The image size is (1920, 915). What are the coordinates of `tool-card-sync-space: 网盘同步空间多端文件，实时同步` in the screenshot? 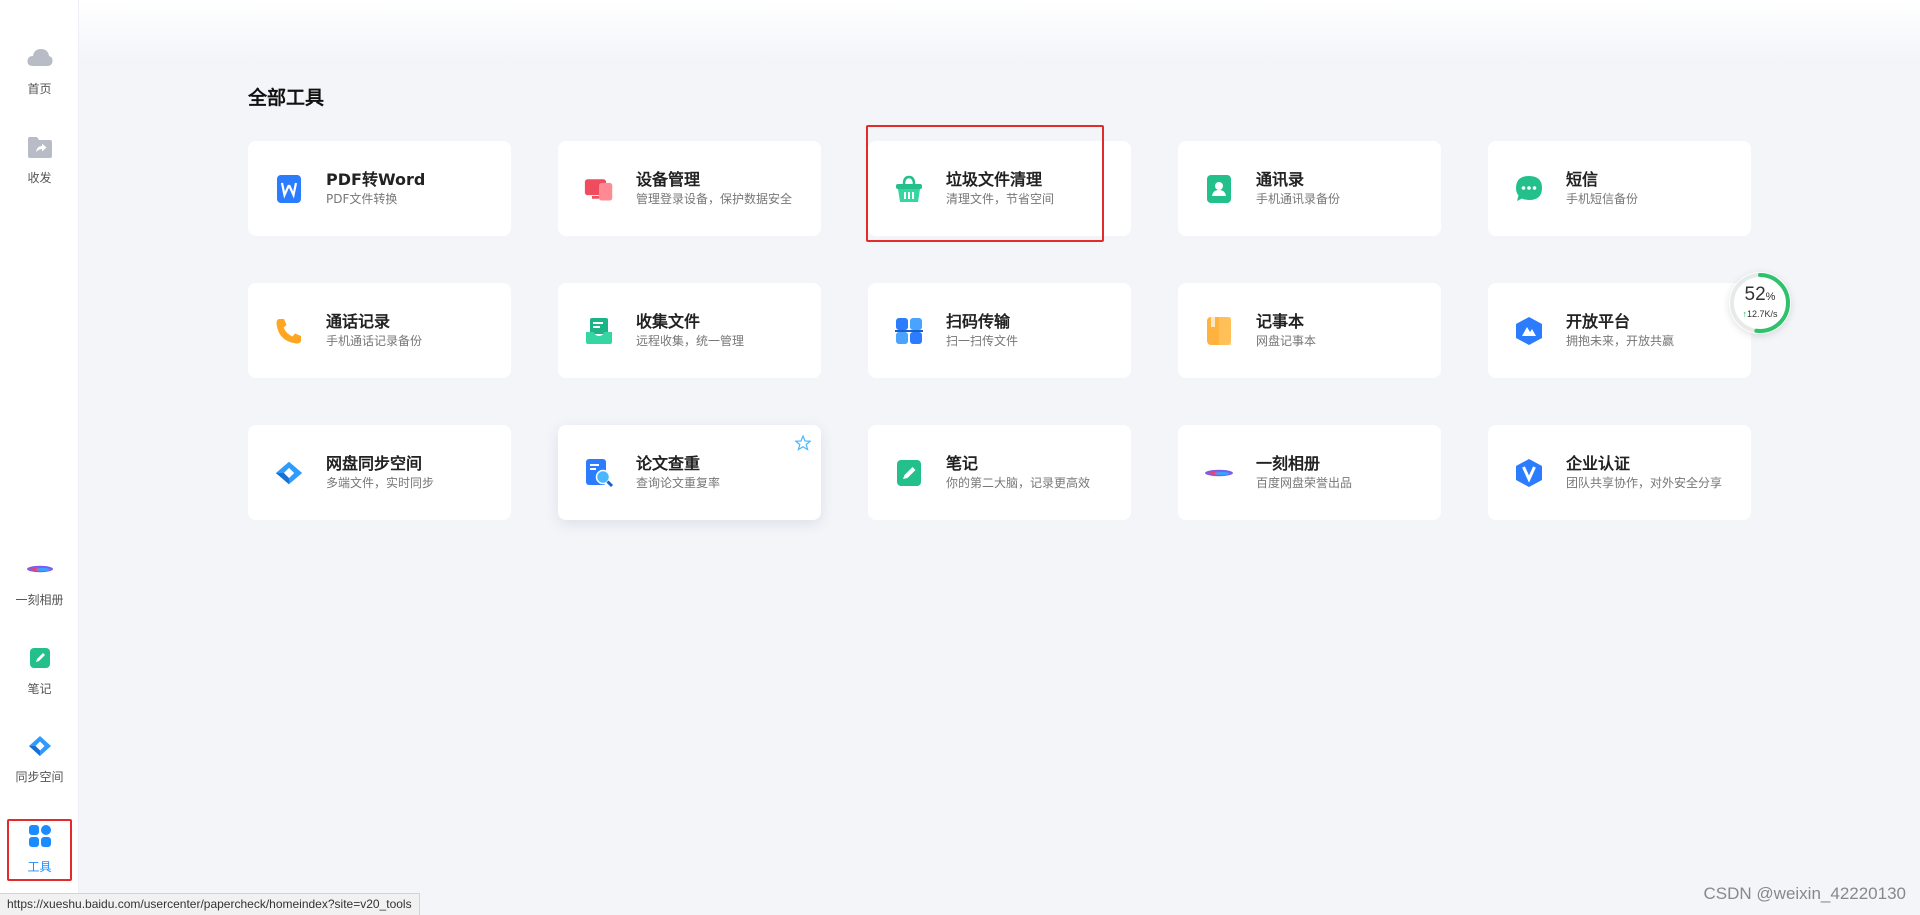 It's located at (379, 472).